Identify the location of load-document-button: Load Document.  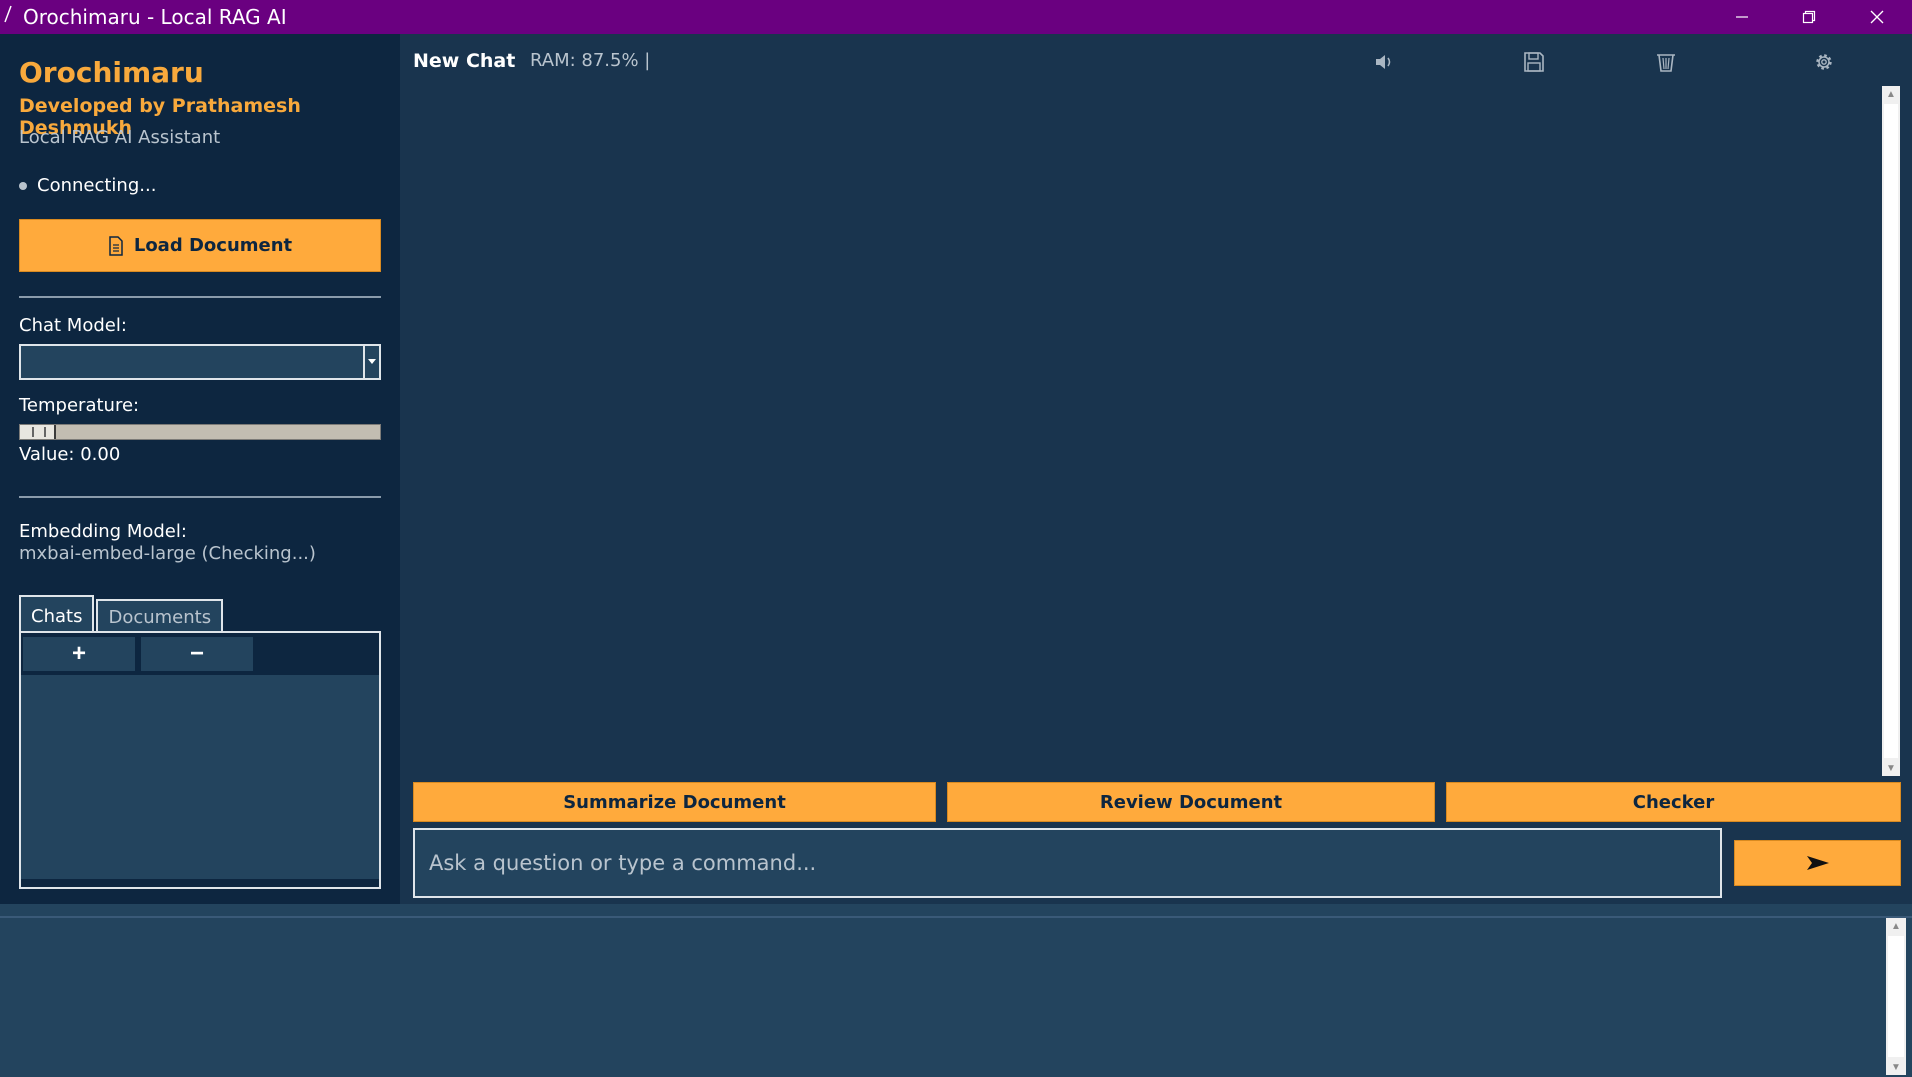
(200, 245).